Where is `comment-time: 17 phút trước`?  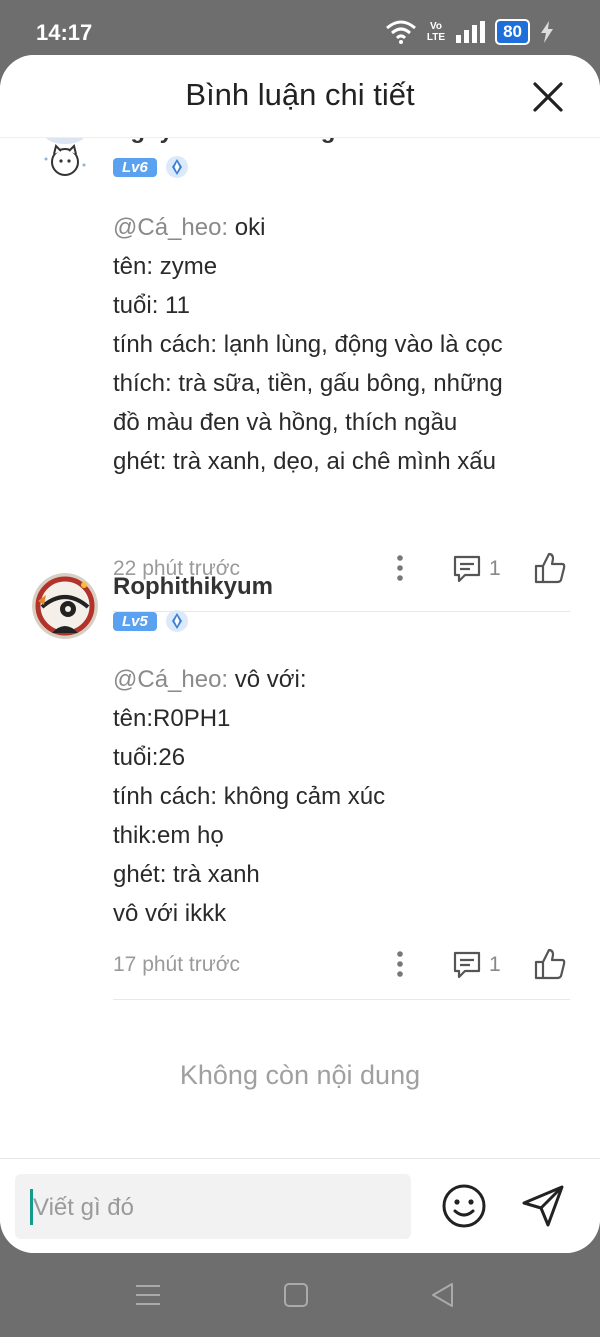
comment-time: 17 phút trước is located at coordinates (177, 964).